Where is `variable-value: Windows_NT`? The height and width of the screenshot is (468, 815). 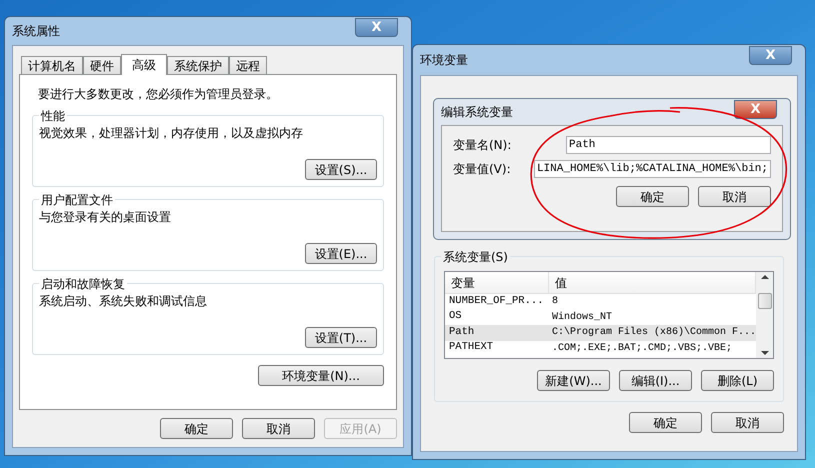 variable-value: Windows_NT is located at coordinates (582, 317).